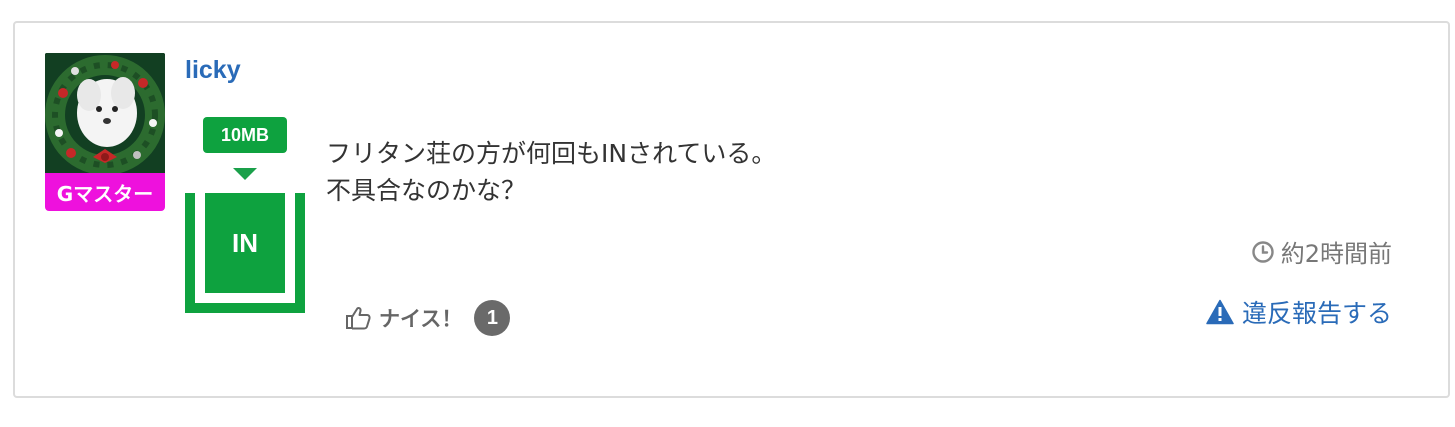 This screenshot has height=427, width=1455. I want to click on post-message: フリタン荘の方が何回もINされている。 不具合なのかな？, so click(551, 172).